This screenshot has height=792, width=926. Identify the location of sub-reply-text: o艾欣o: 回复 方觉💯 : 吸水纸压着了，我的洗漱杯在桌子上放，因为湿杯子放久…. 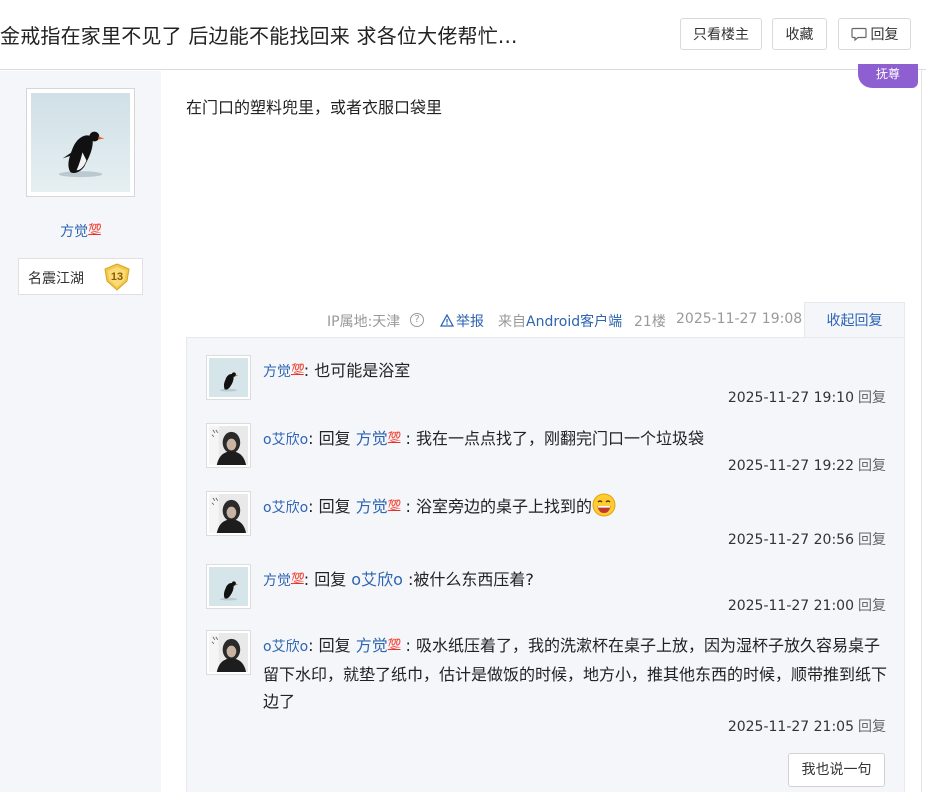
(575, 673).